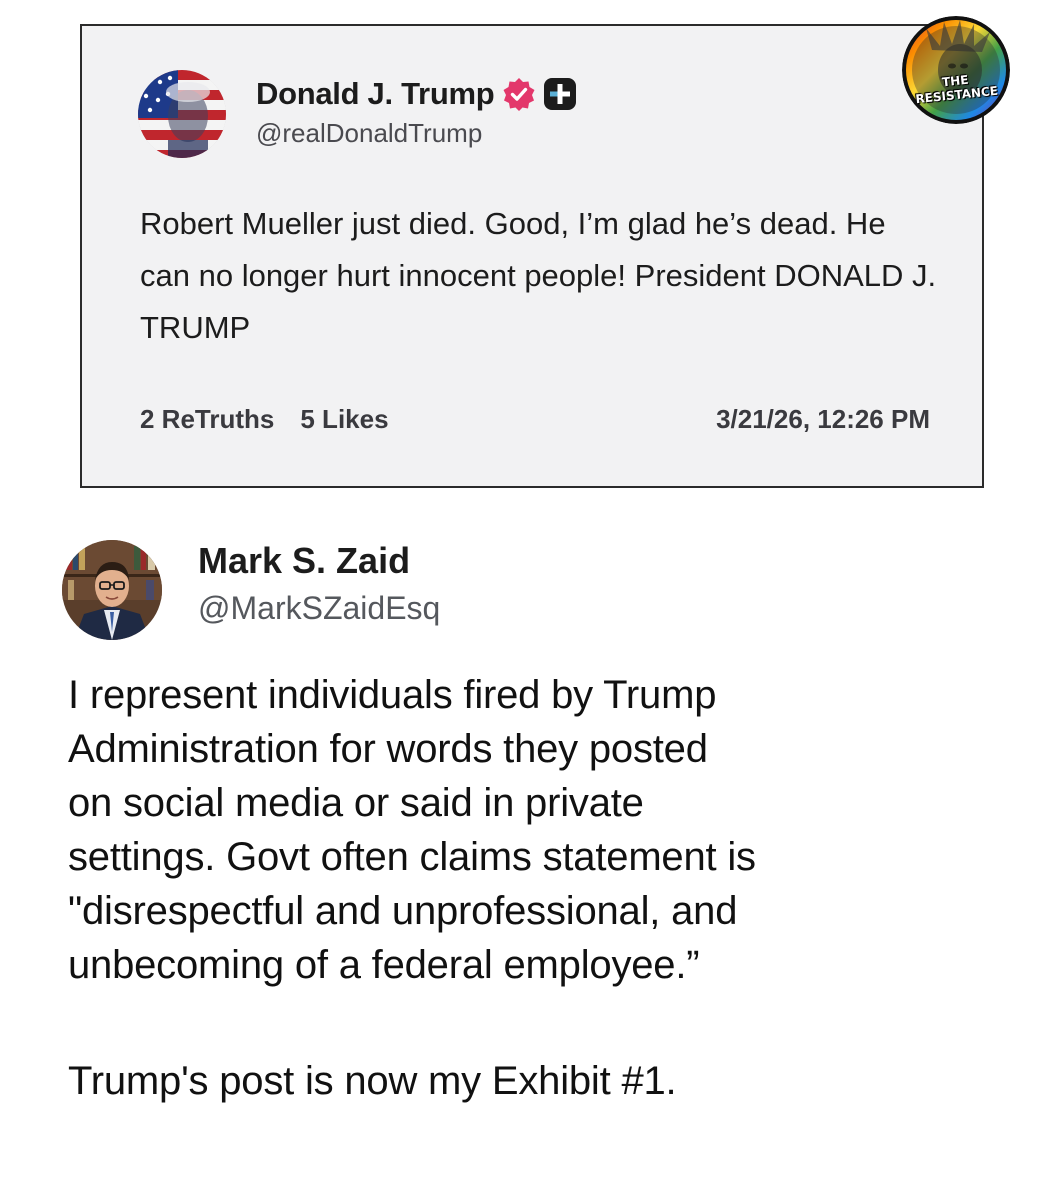 This screenshot has width=1039, height=1200. What do you see at coordinates (319, 608) in the screenshot?
I see `tweet-author-handle: @MarkSZaidEsq` at bounding box center [319, 608].